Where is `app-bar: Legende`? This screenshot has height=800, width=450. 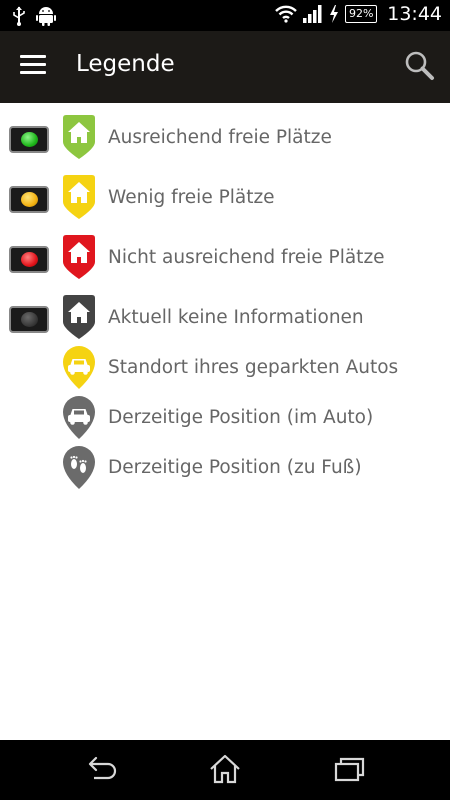 app-bar: Legende is located at coordinates (225, 67).